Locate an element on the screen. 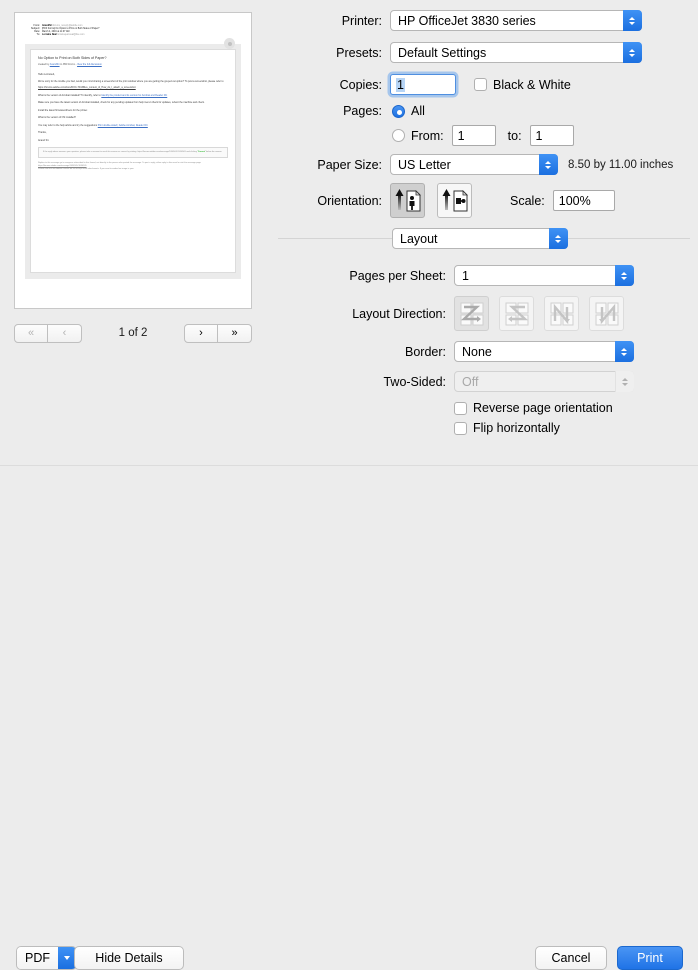  paper-size-select: US Letter is located at coordinates (474, 164).